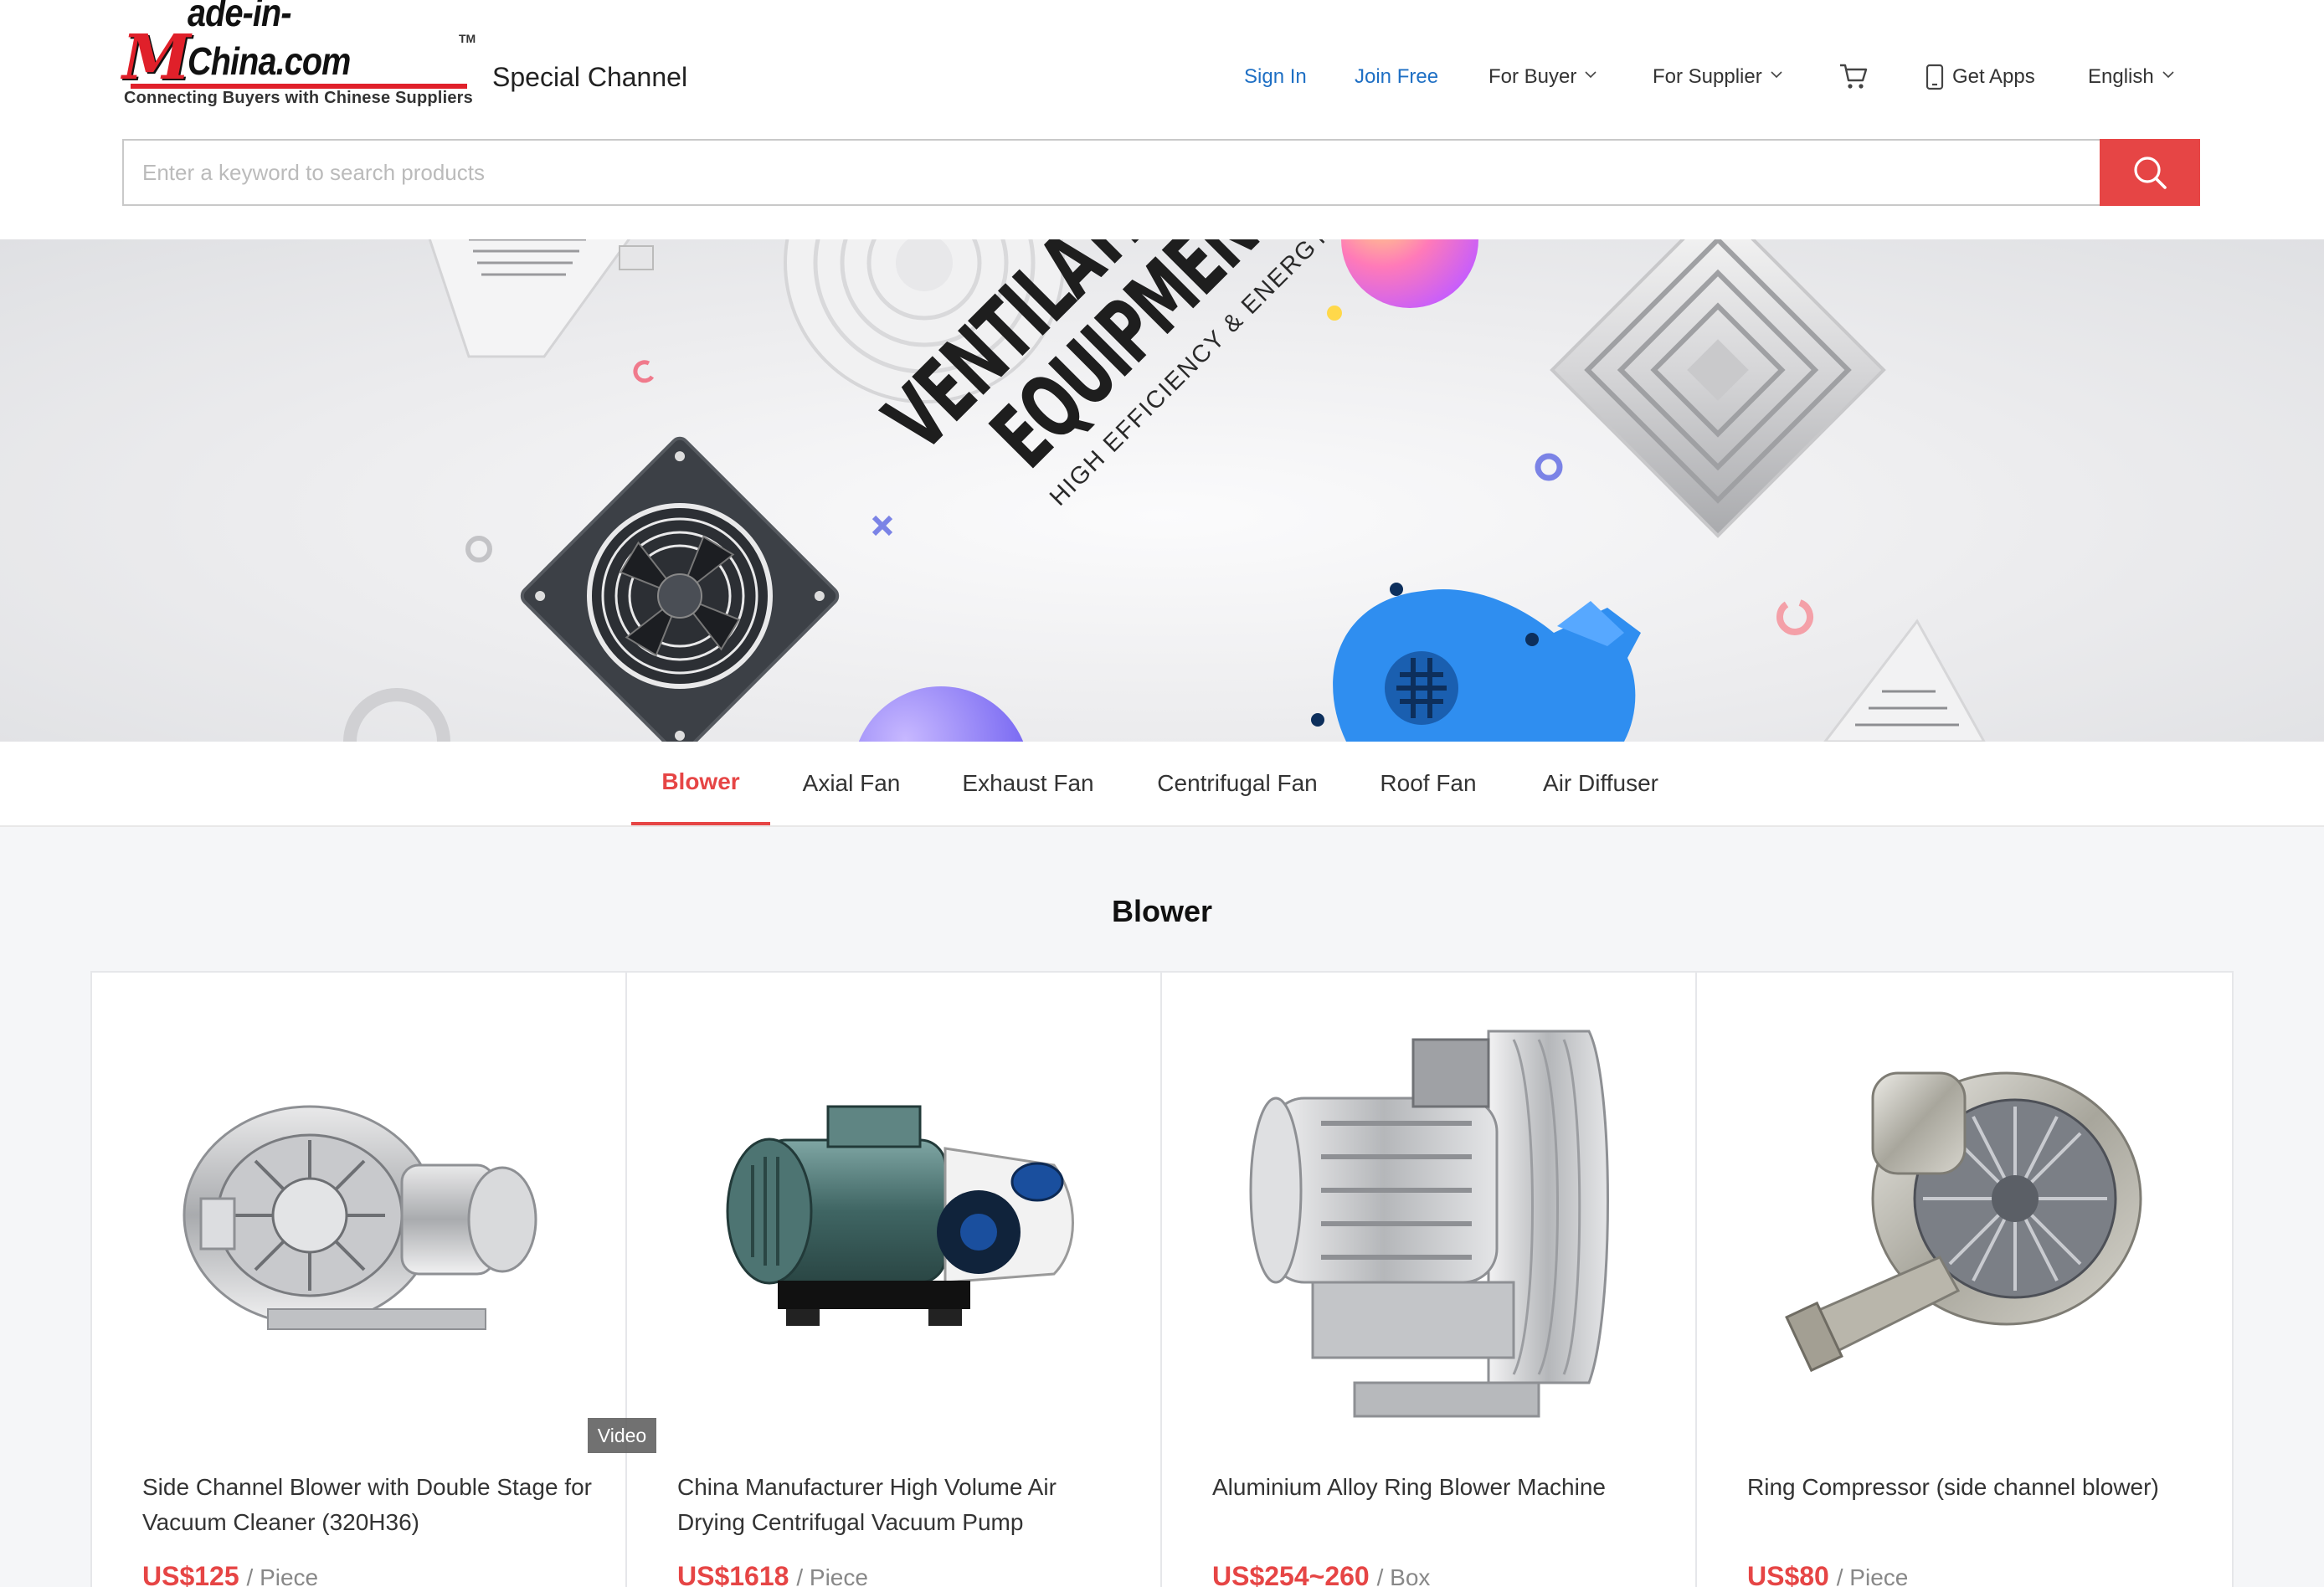  Describe the element at coordinates (1476, 662) in the screenshot. I see `blue-blower-illustration` at that location.